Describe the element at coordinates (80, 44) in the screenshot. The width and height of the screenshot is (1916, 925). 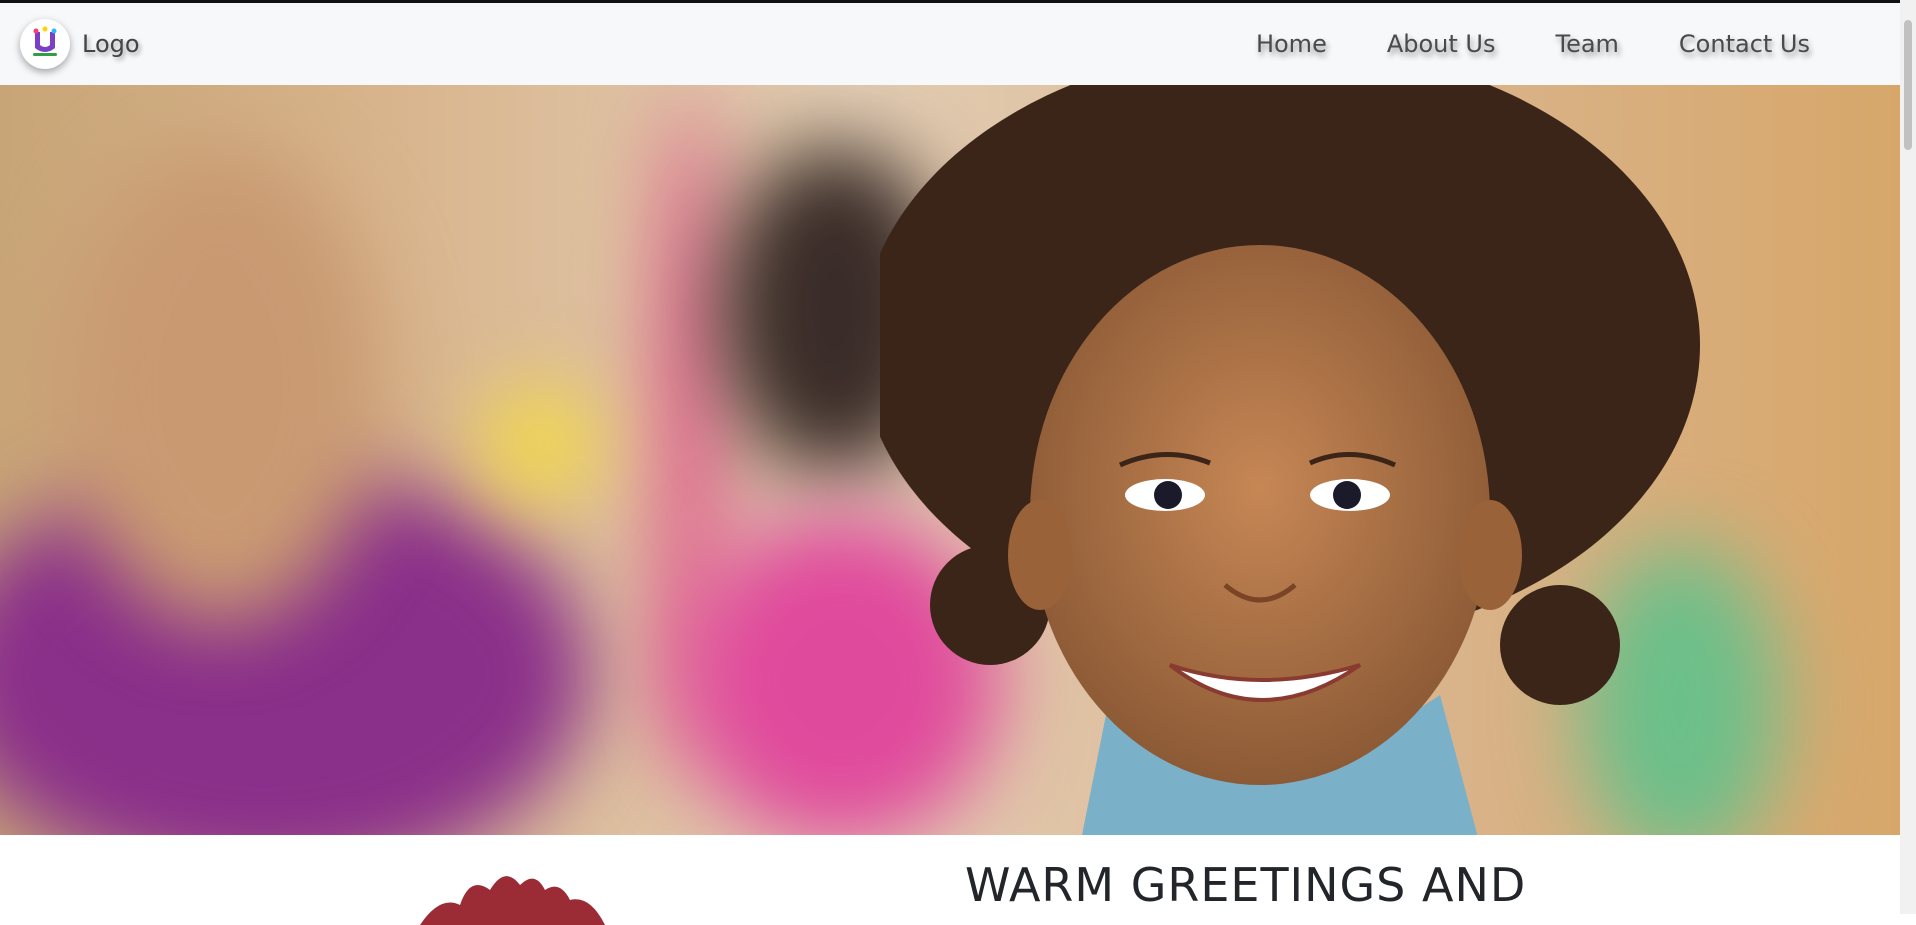
I see `brand: Logo` at that location.